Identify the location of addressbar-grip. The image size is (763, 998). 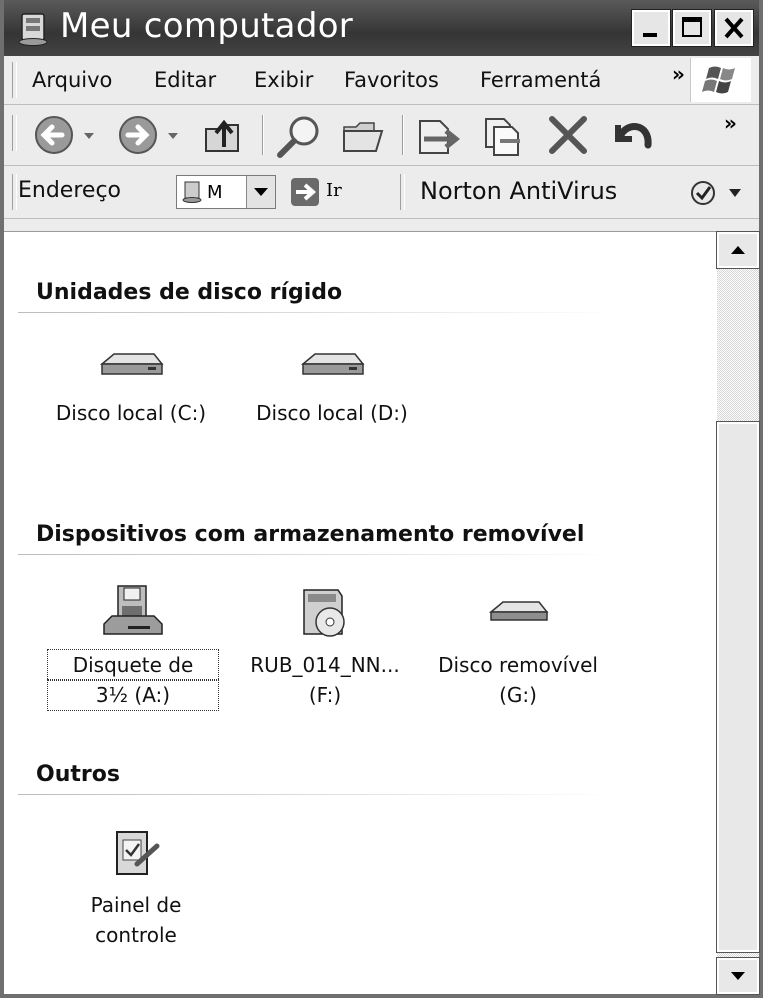
(14, 192).